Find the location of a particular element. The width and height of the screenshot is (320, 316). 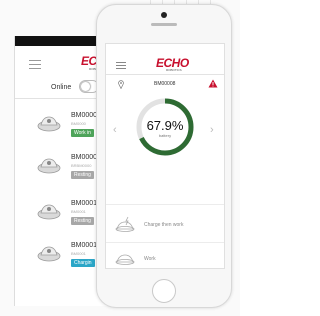

next-robot-arrow-icon: › is located at coordinates (212, 130).